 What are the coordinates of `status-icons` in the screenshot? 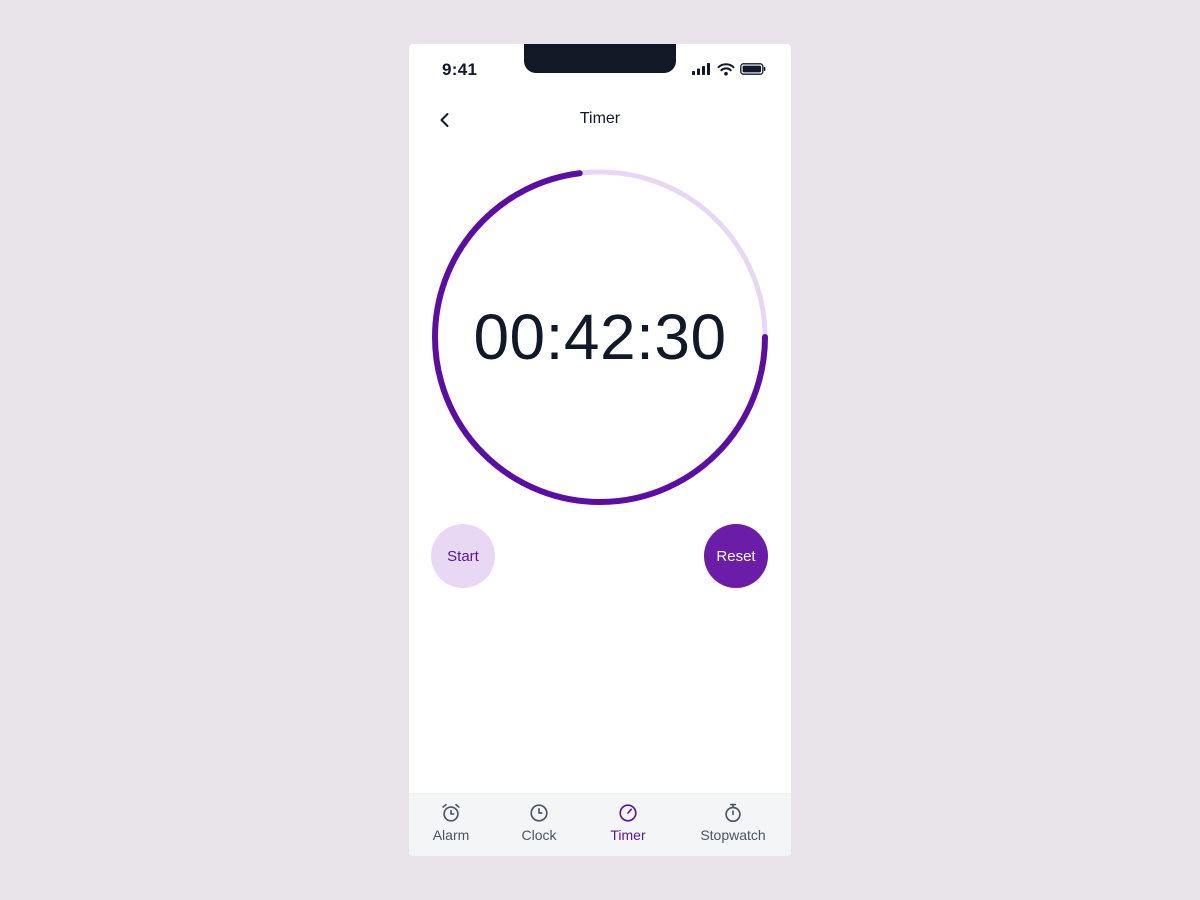 It's located at (729, 69).